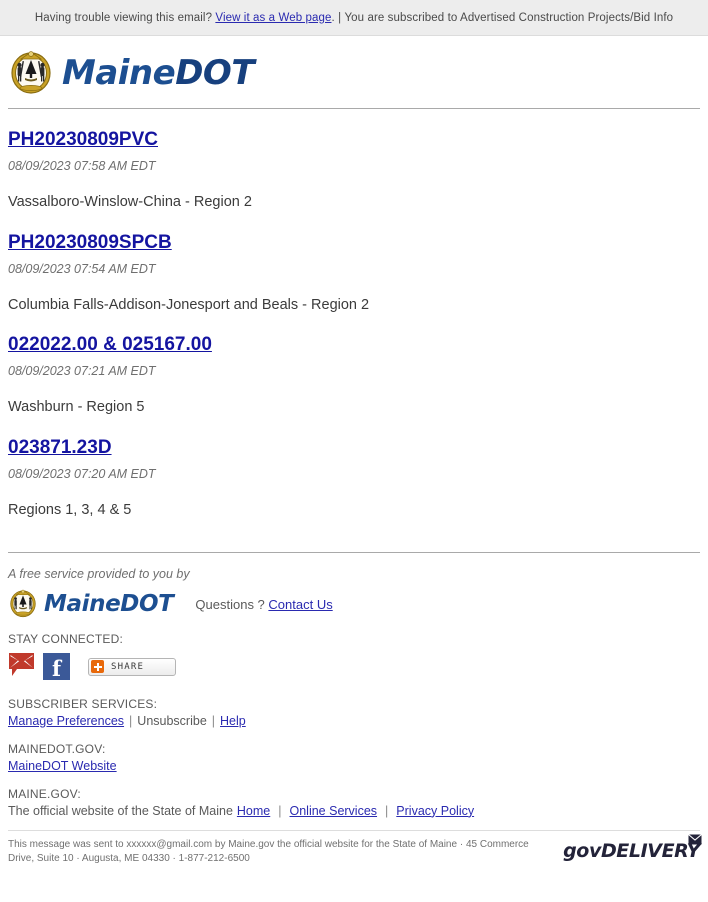 This screenshot has height=902, width=708. Describe the element at coordinates (119, 73) in the screenshot. I see `wordmark-maine: Maine` at that location.